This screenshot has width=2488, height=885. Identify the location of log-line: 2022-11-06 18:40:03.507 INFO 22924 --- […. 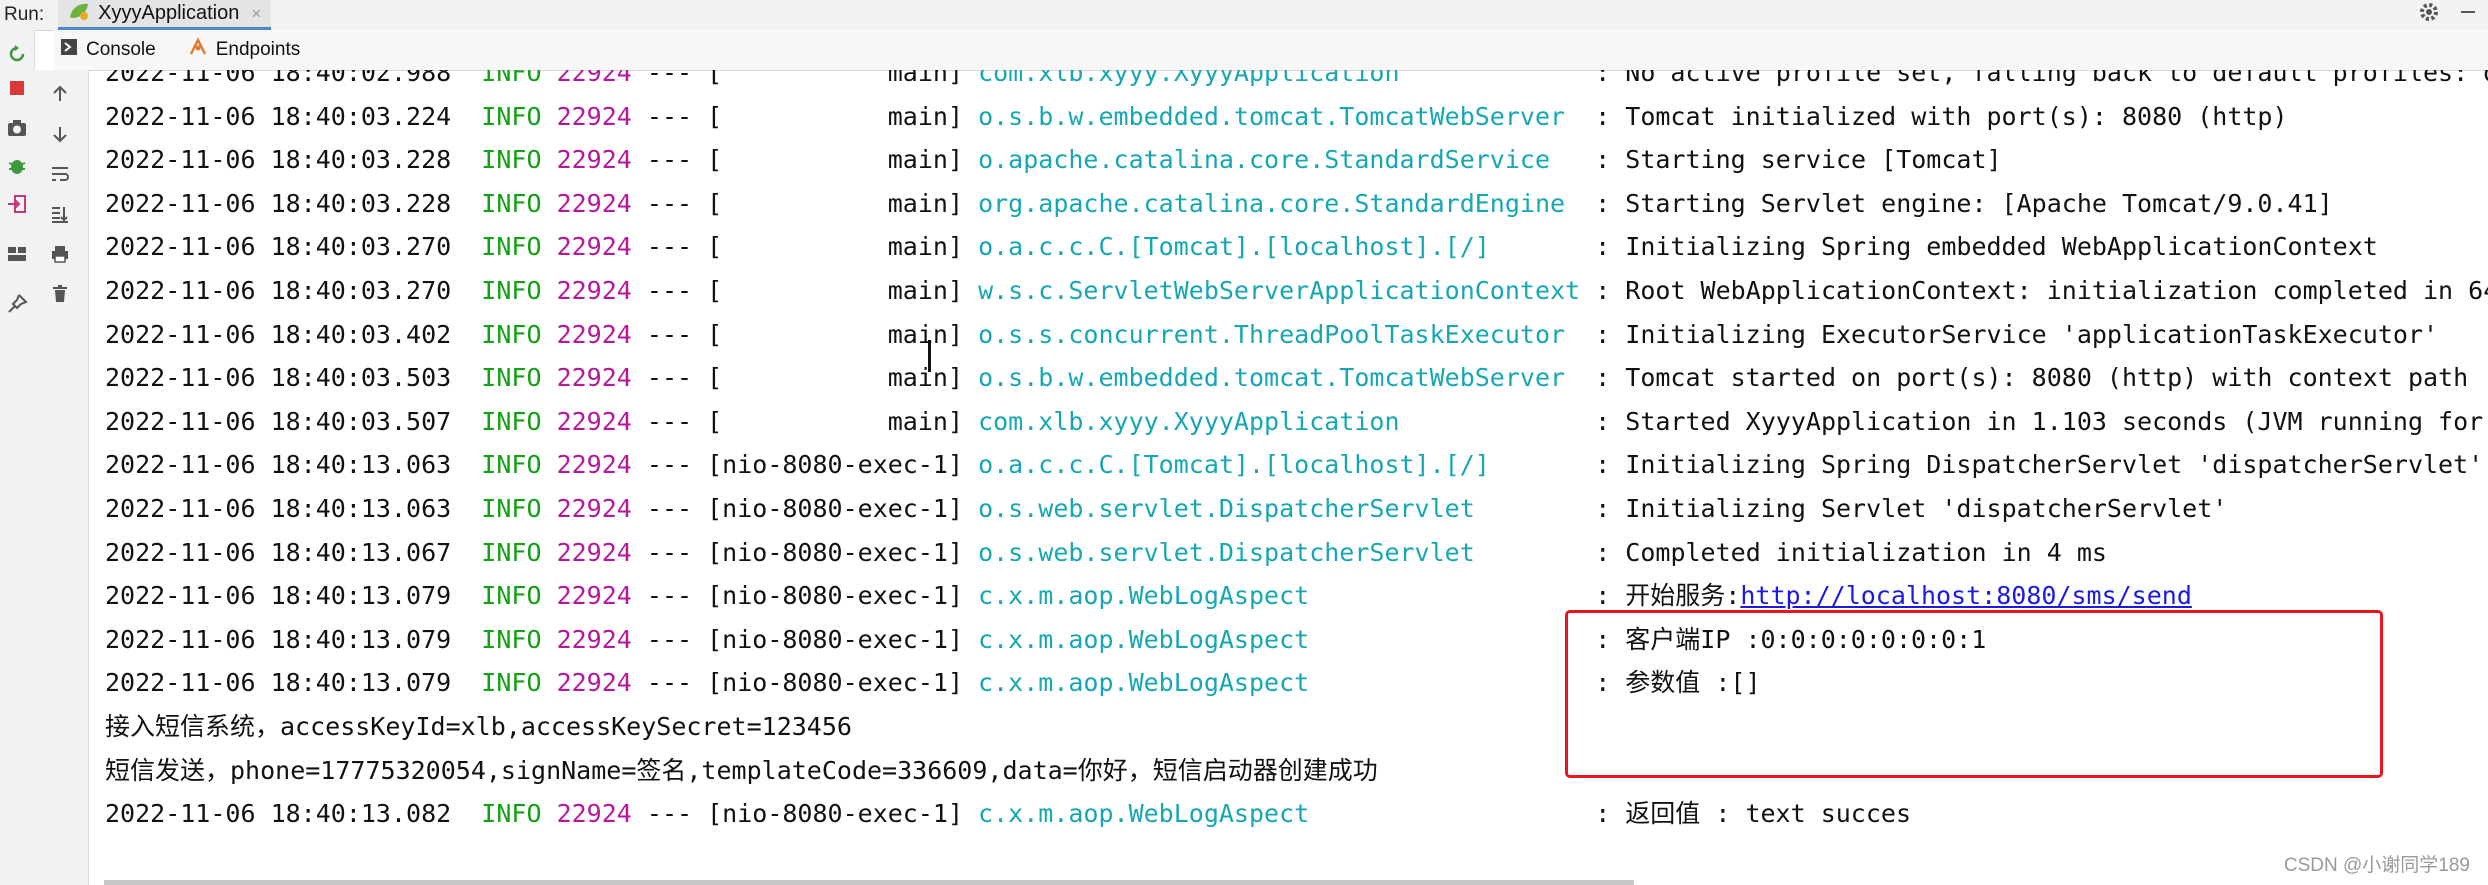
(1294, 422).